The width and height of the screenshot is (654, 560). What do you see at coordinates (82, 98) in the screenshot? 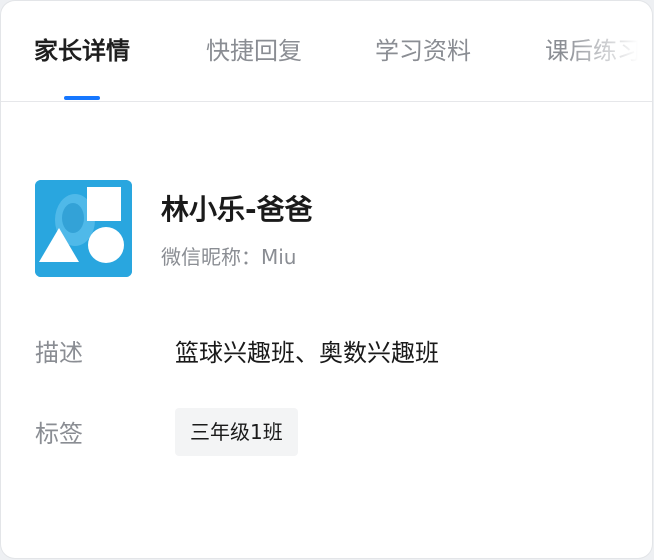
I see `active-tab-indicator` at bounding box center [82, 98].